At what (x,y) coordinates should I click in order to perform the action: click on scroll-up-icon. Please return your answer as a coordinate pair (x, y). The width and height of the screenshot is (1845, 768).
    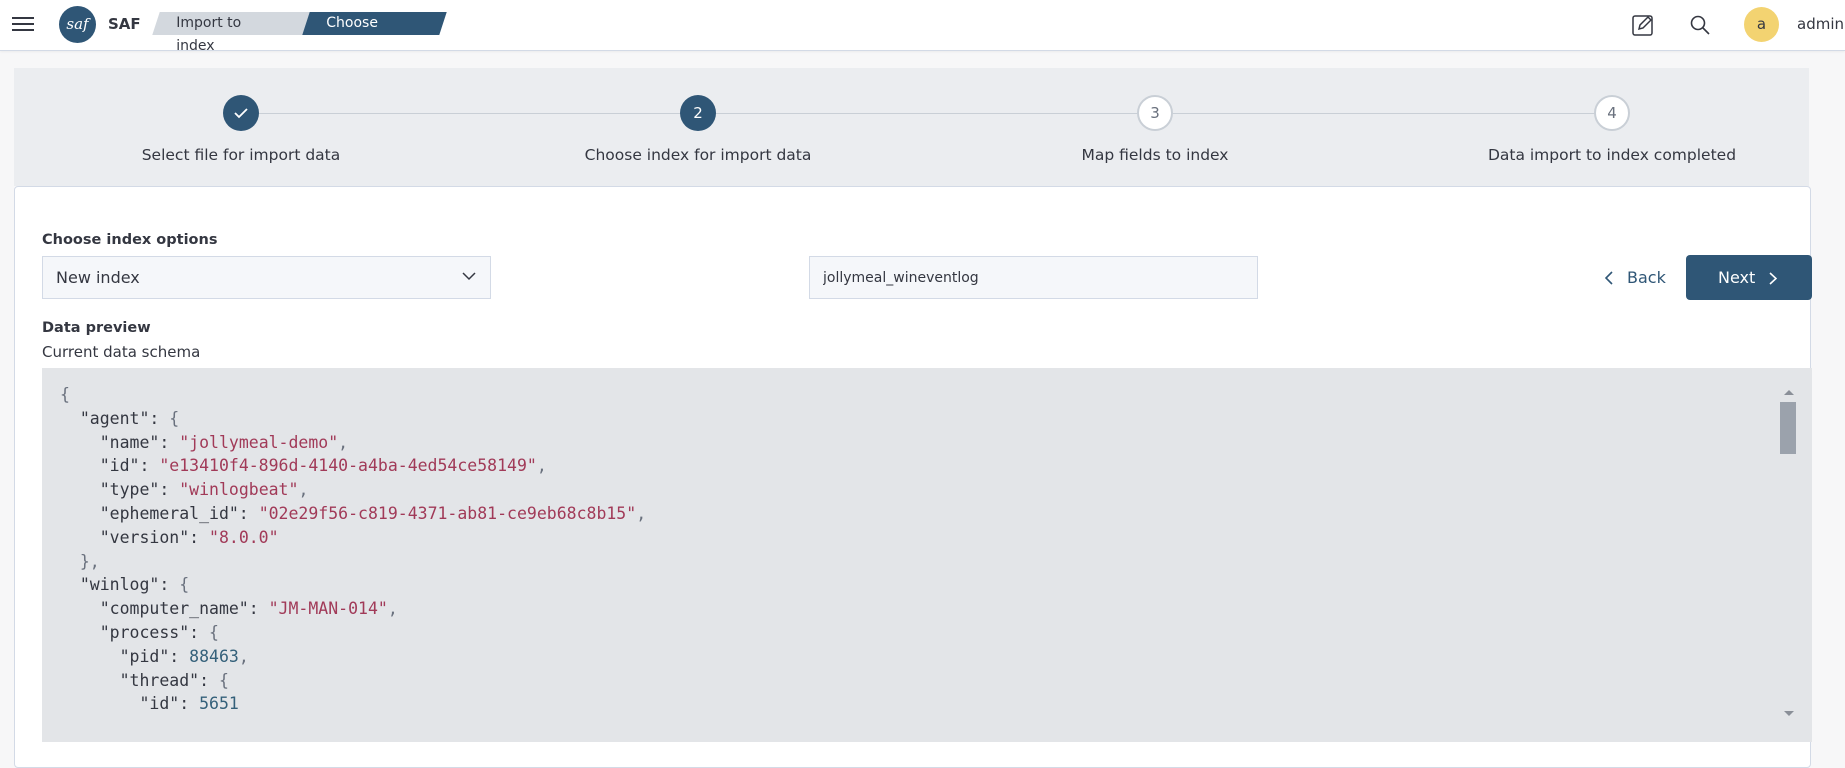
    Looking at the image, I should click on (1789, 392).